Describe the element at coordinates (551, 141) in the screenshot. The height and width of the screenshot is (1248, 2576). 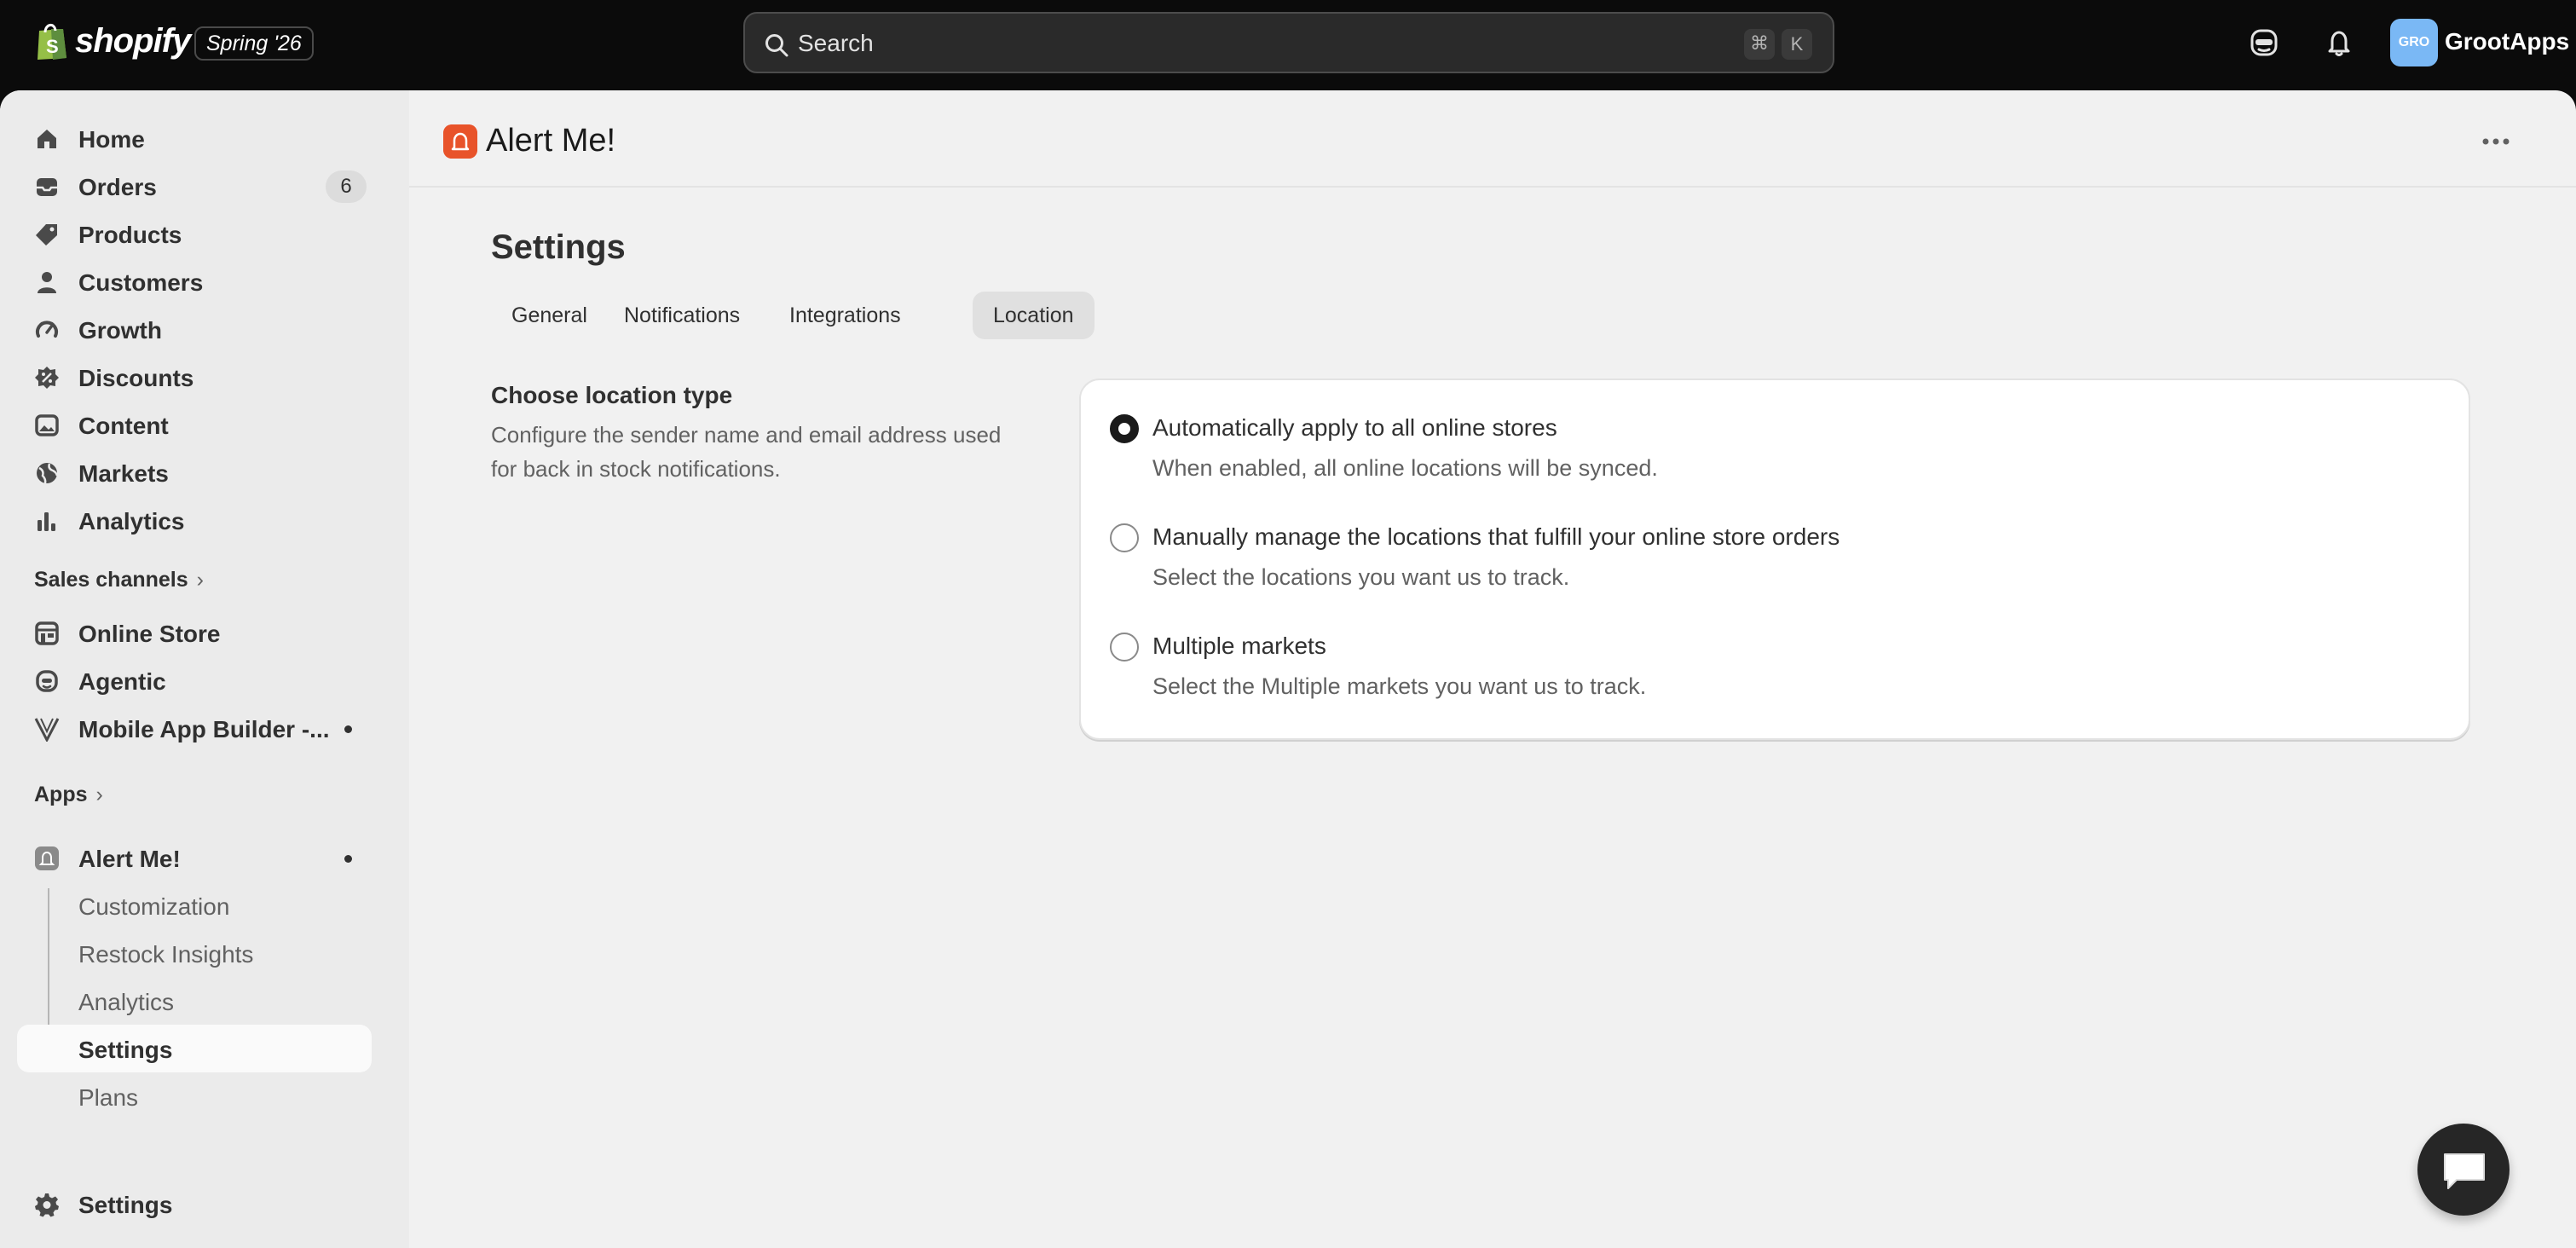
I see `app-title: Alert Me!` at that location.